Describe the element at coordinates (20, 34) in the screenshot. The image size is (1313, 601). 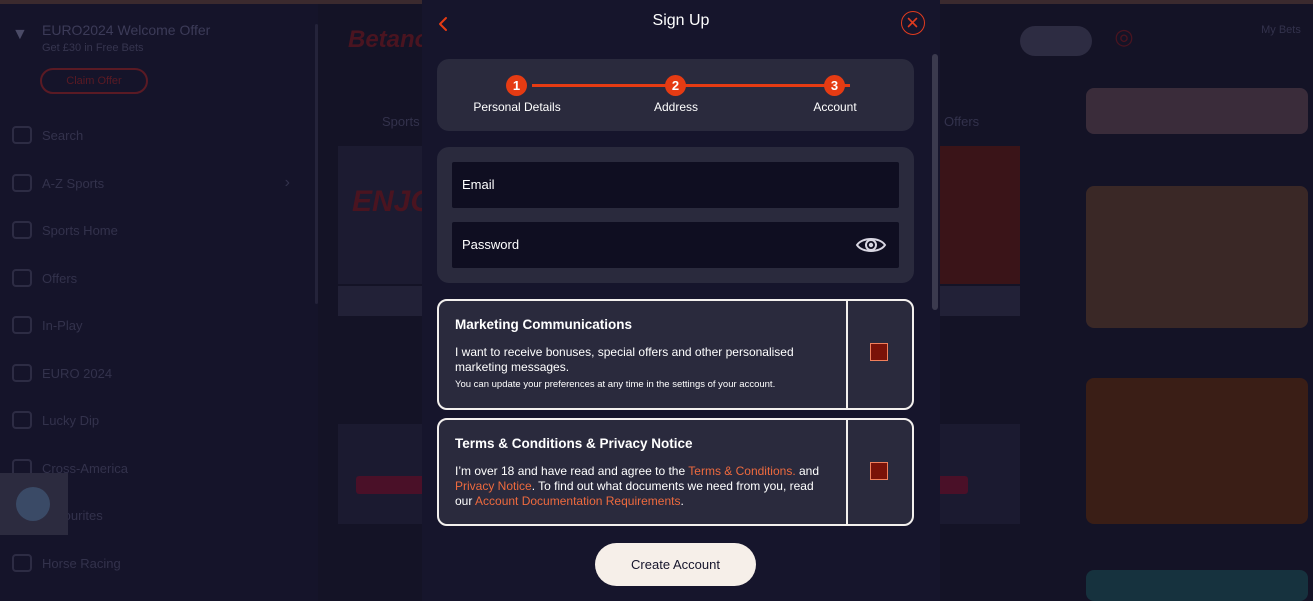
I see `trophy-icon: ▼` at that location.